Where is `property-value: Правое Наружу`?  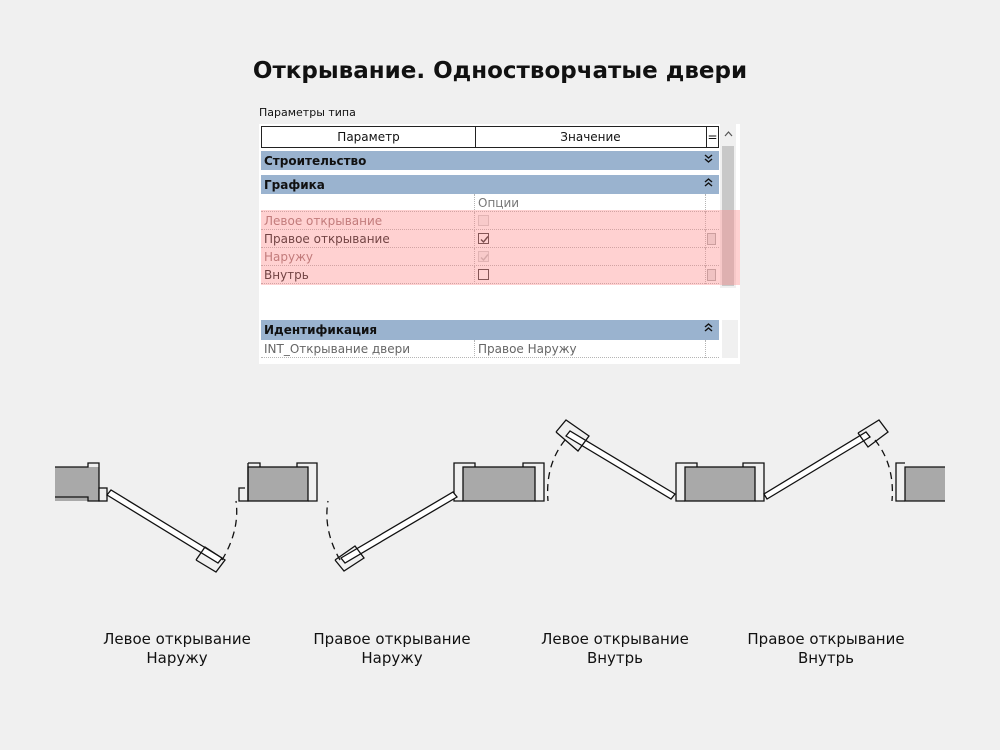 property-value: Правое Наружу is located at coordinates (527, 349).